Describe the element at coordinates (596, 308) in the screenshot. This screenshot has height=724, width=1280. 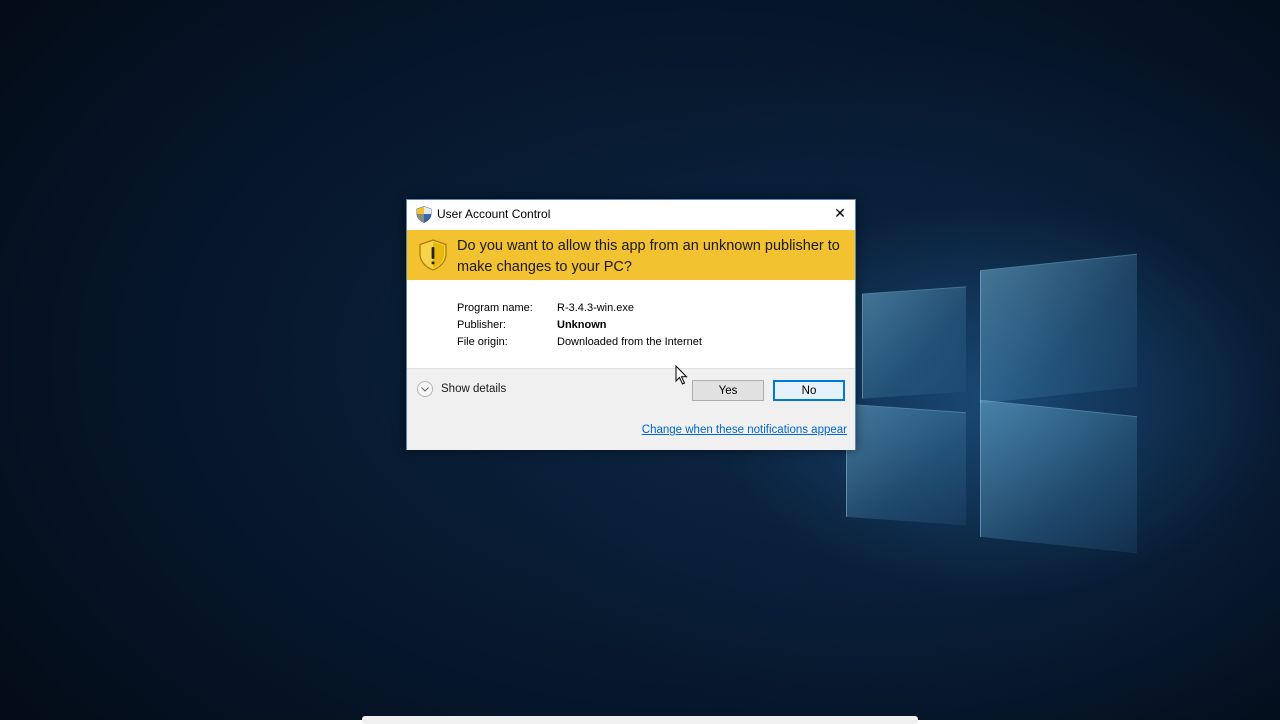
I see `info-value-program: R-3.4.3-win.exe` at that location.